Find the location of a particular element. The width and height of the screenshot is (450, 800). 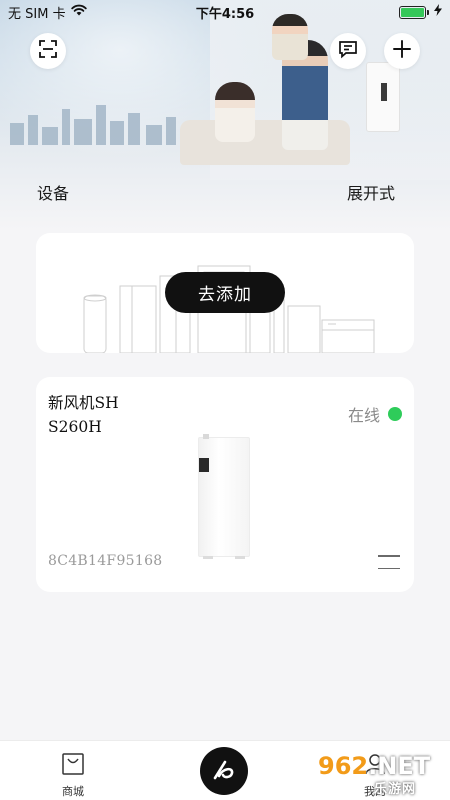

add-button is located at coordinates (402, 51).